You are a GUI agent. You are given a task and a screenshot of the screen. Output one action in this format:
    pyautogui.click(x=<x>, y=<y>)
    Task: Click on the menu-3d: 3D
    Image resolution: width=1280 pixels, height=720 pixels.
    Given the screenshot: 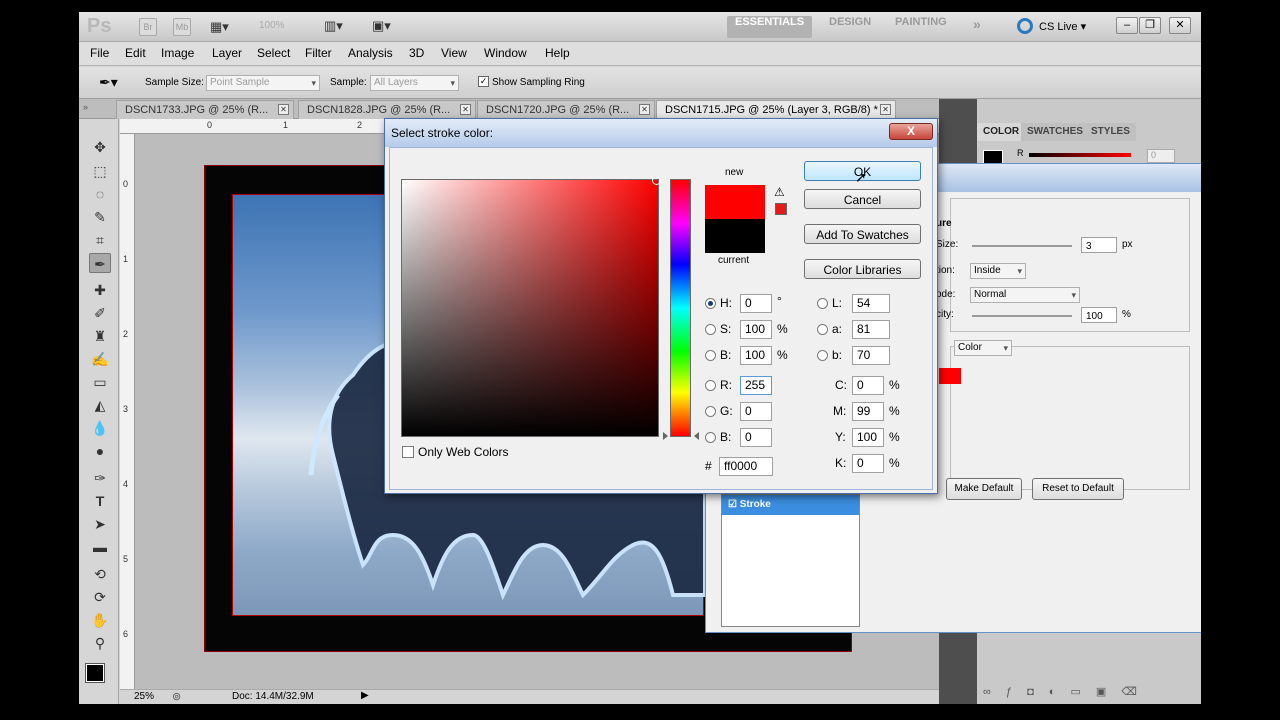 What is the action you would take?
    pyautogui.click(x=416, y=53)
    